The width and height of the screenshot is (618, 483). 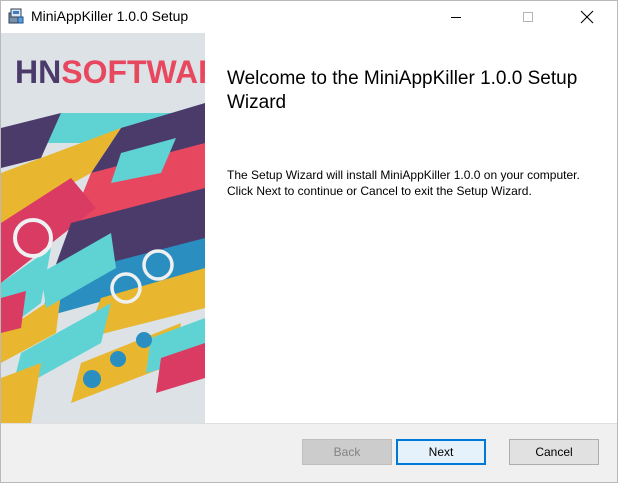 What do you see at coordinates (441, 452) in the screenshot?
I see `next-button: Next` at bounding box center [441, 452].